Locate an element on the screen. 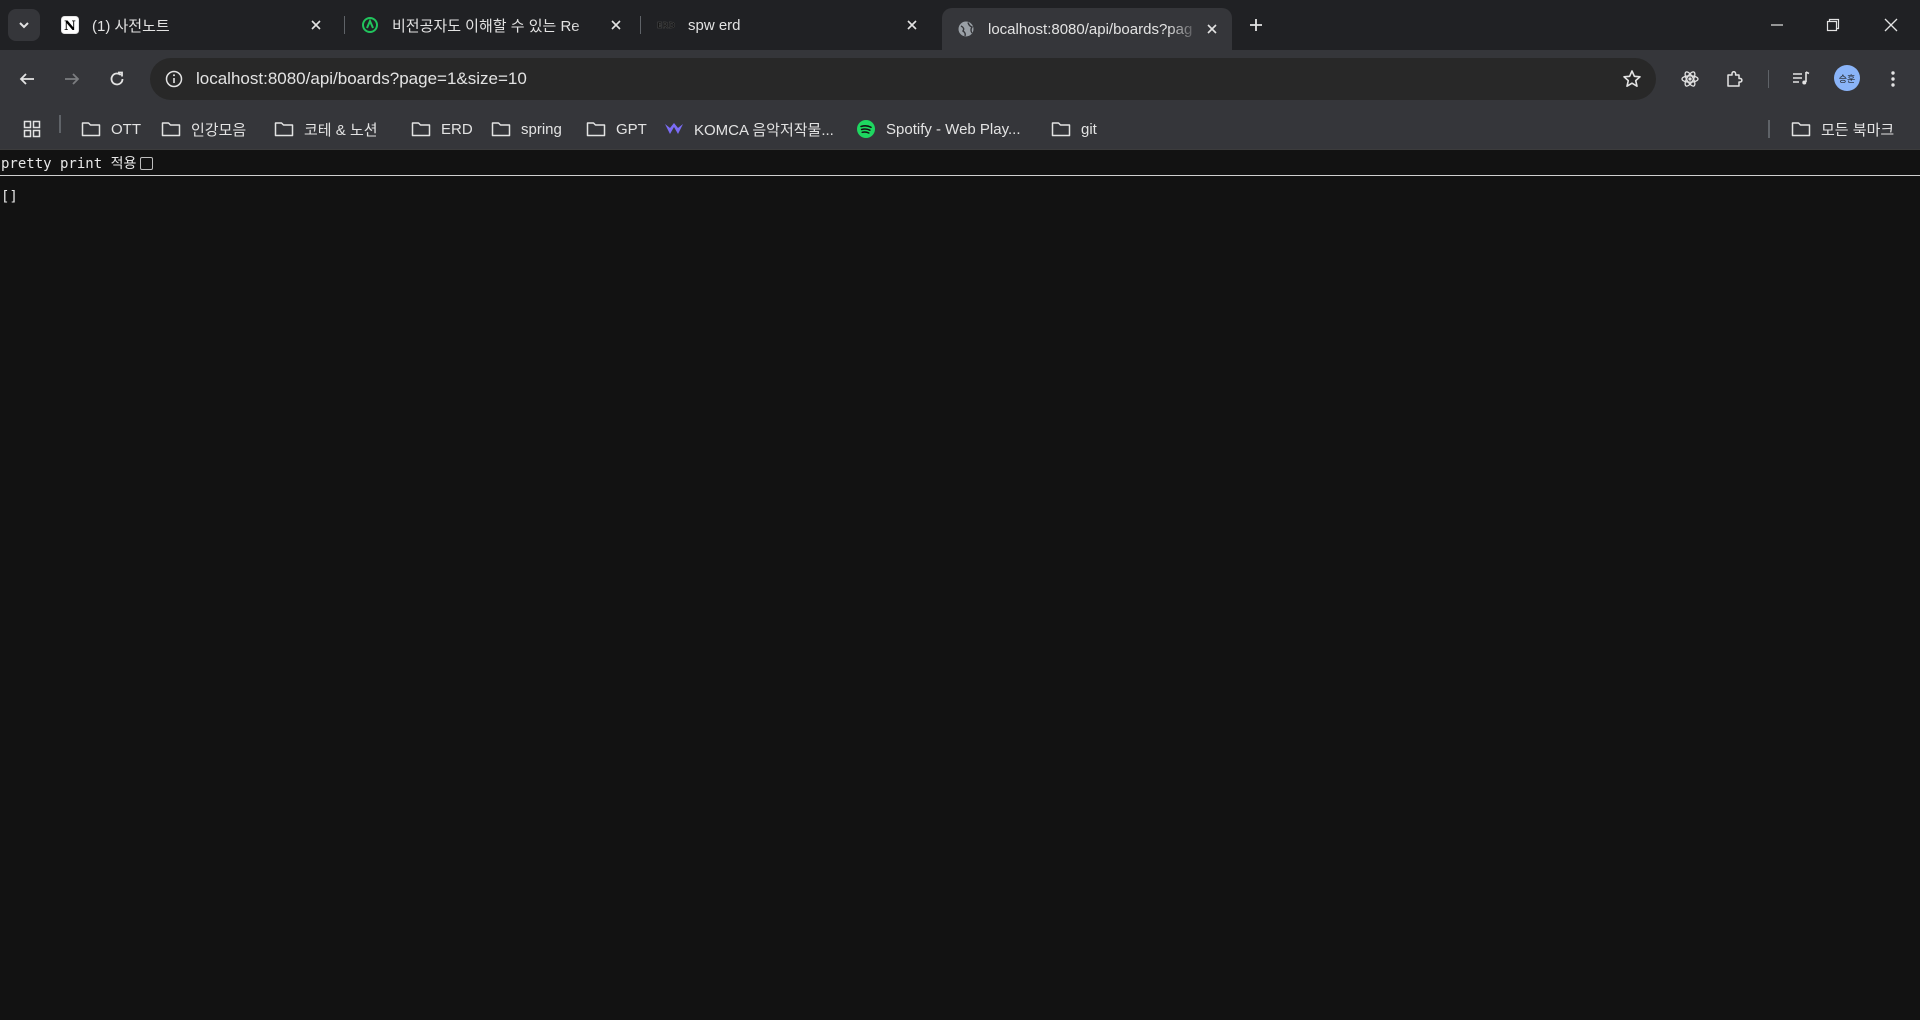 The width and height of the screenshot is (1920, 1020). forward-button is located at coordinates (72, 79).